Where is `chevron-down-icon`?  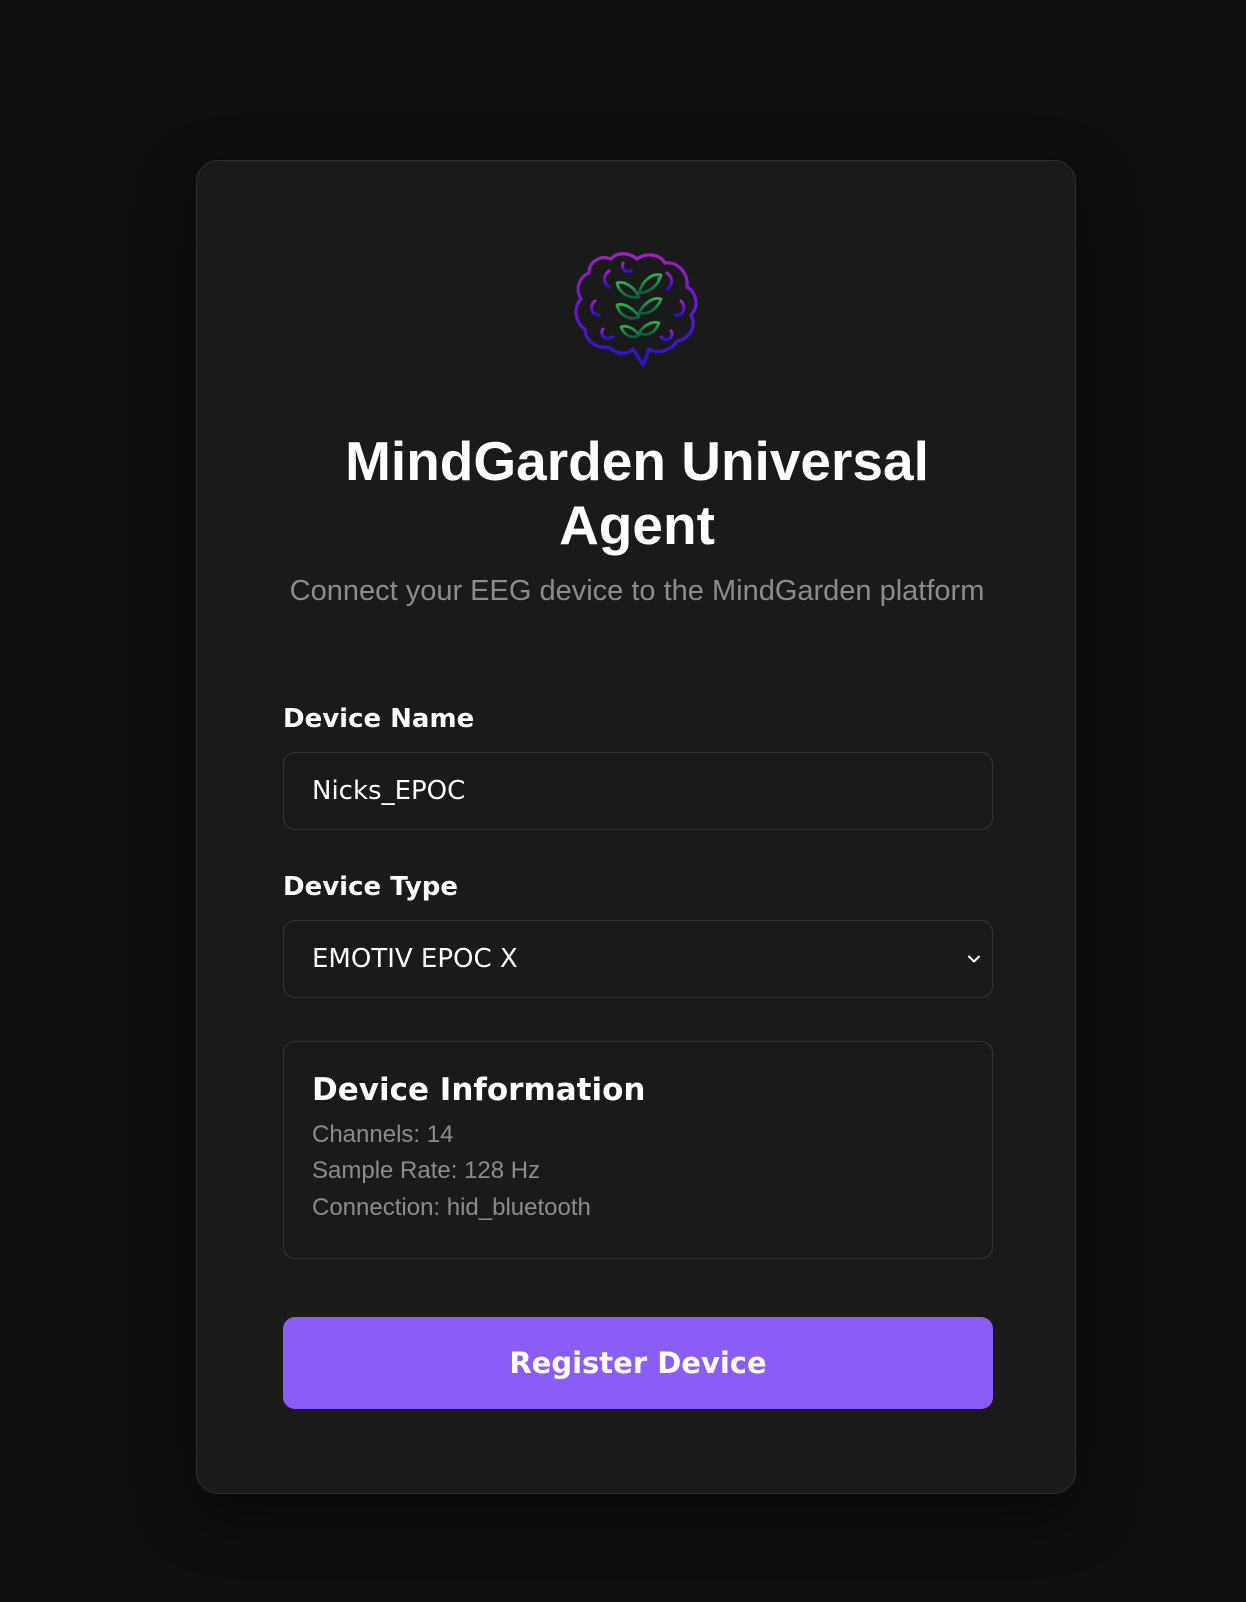
chevron-down-icon is located at coordinates (974, 959).